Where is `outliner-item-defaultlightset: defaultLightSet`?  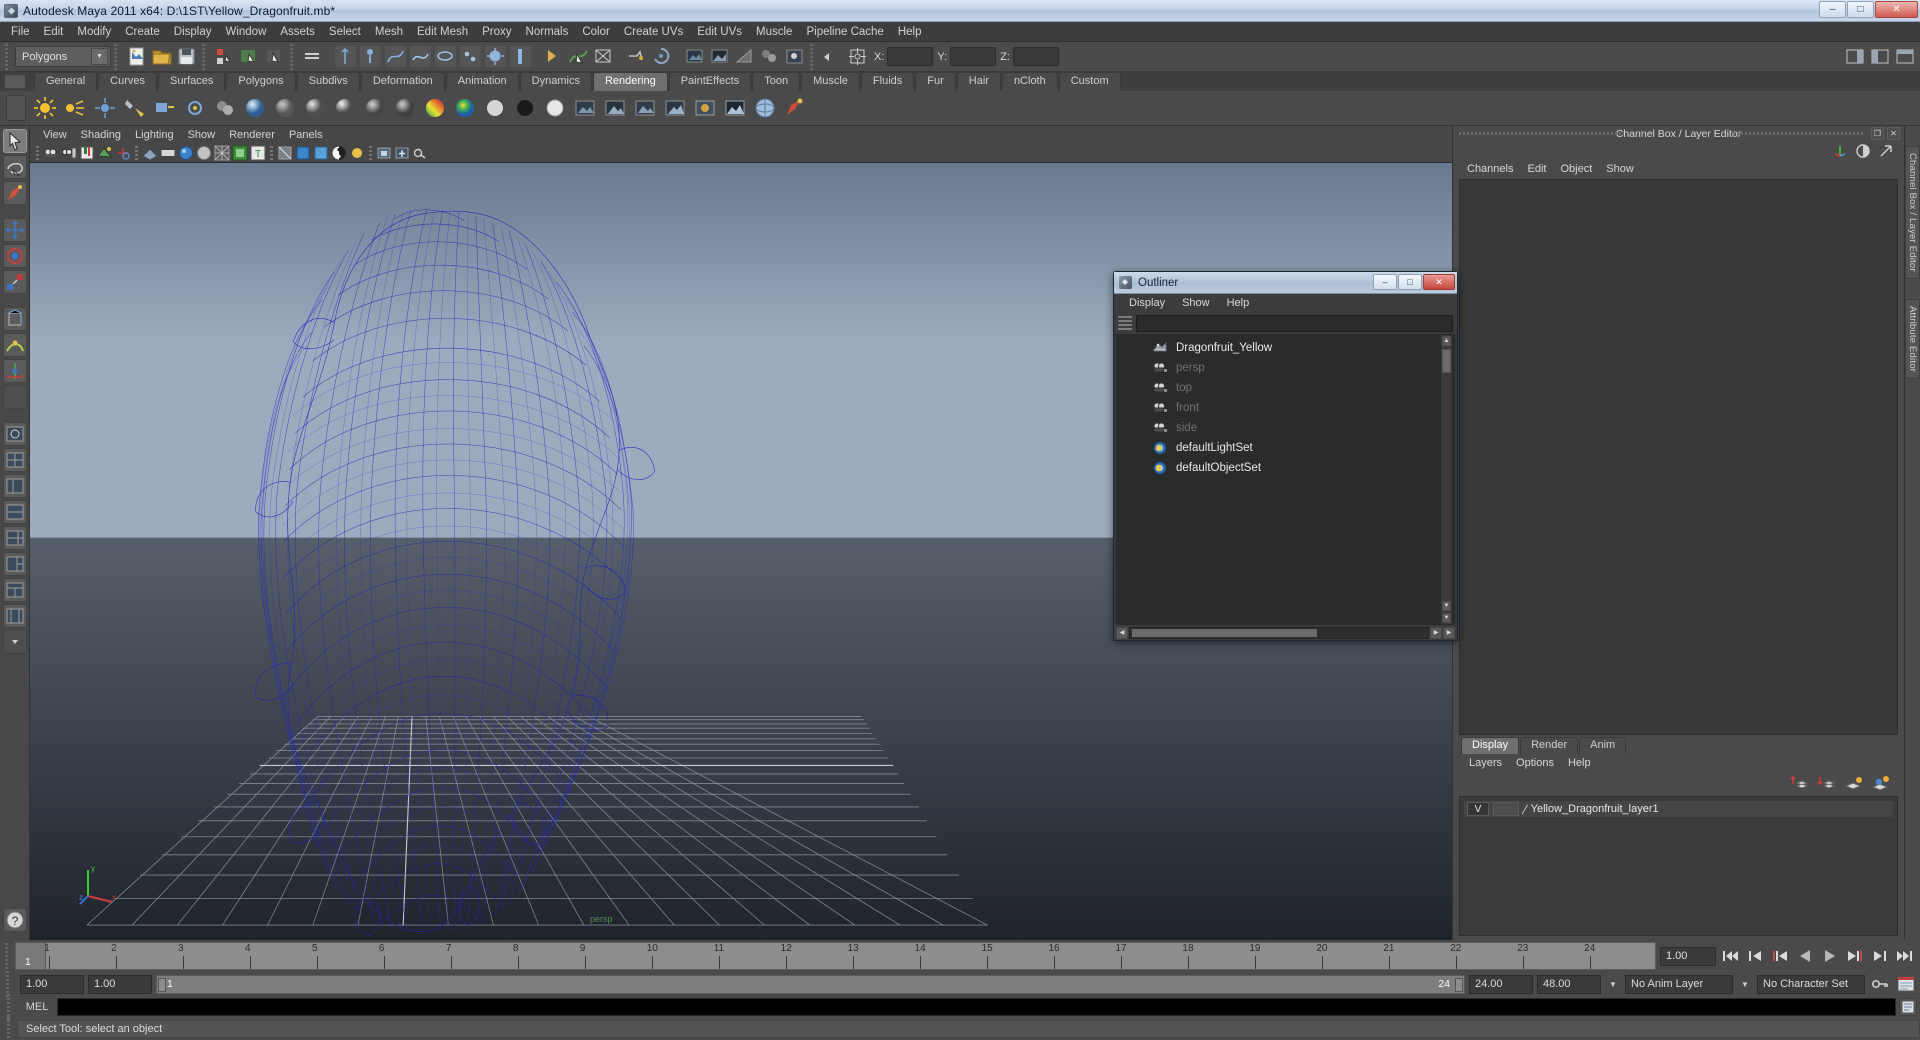 outliner-item-defaultlightset: defaultLightSet is located at coordinates (1285, 448).